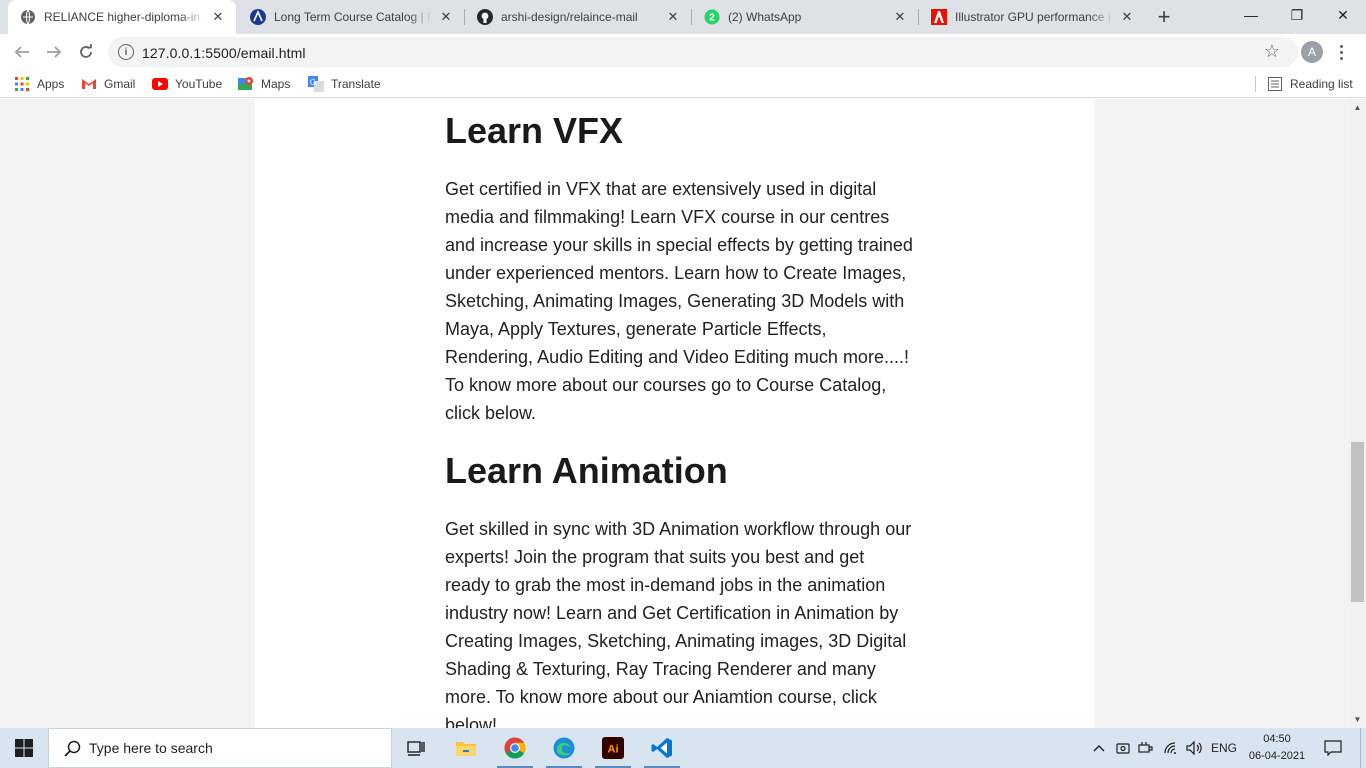 This screenshot has height=768, width=1366. I want to click on chevron-up-icon, so click(1099, 748).